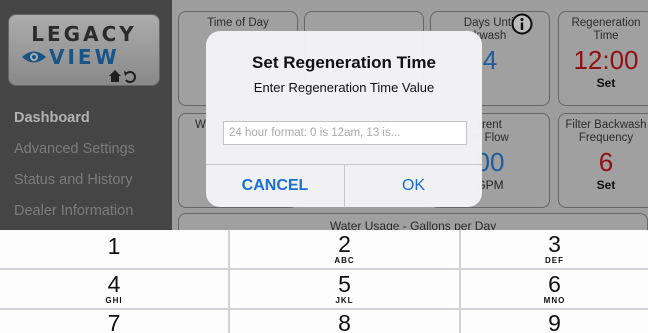 Image resolution: width=648 pixels, height=333 pixels. Describe the element at coordinates (344, 62) in the screenshot. I see `dialog-title: Set Regeneration Time` at that location.